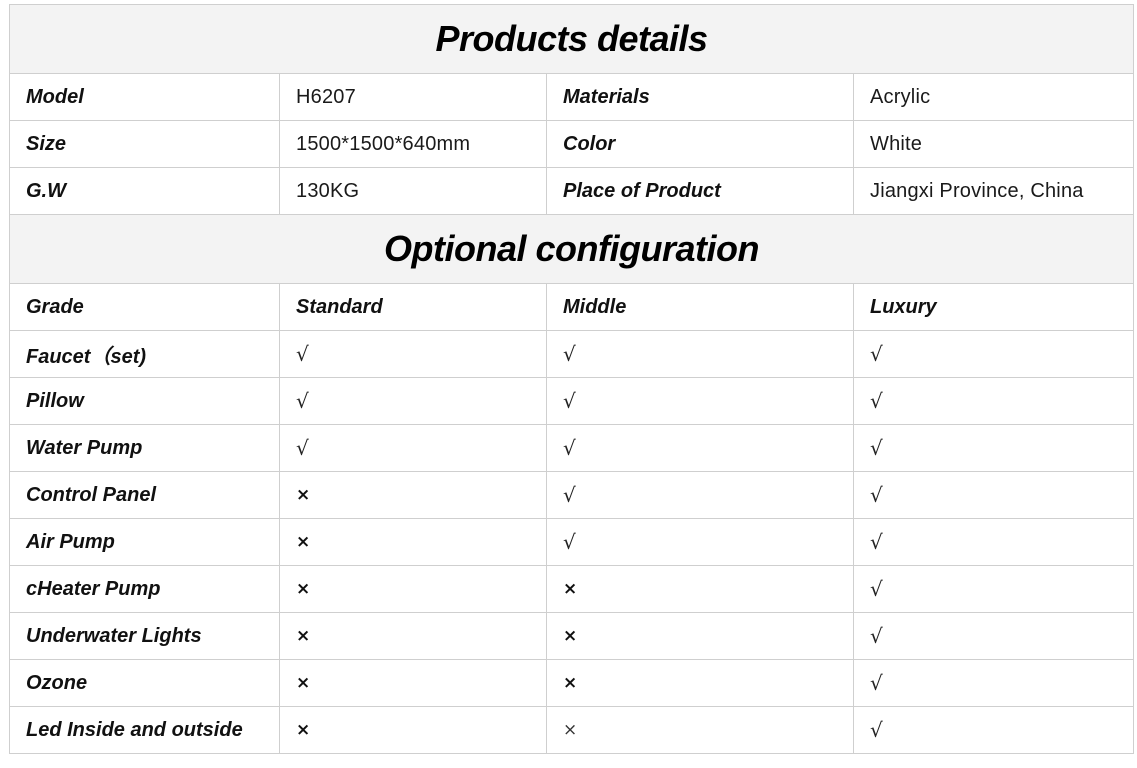  What do you see at coordinates (993, 191) in the screenshot?
I see `detail-value: Jiangxi Province, China` at bounding box center [993, 191].